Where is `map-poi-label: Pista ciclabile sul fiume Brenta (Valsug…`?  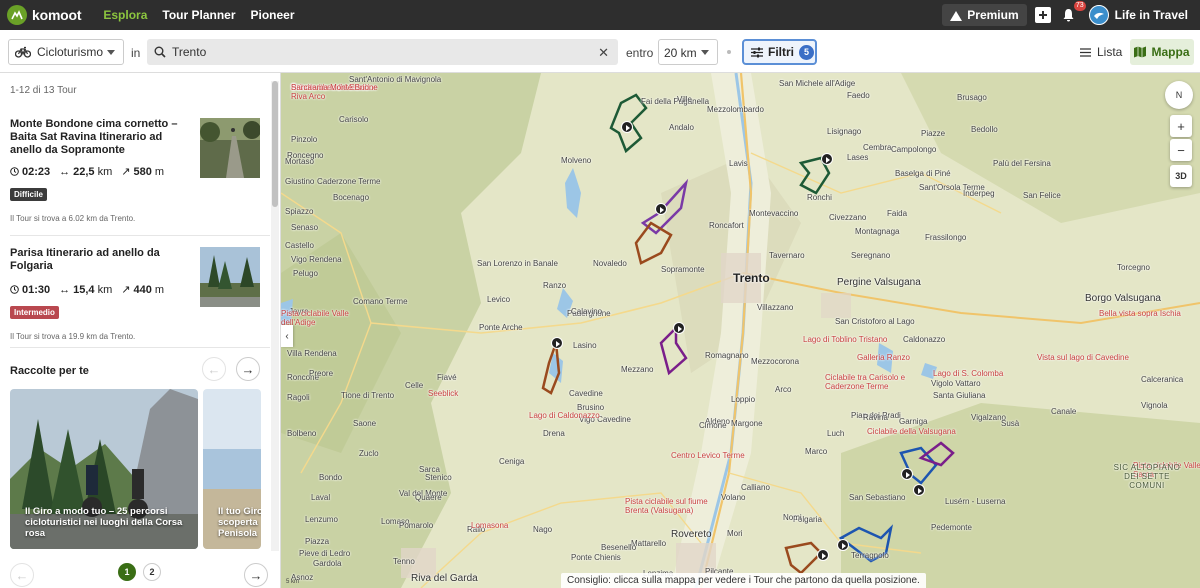 map-poi-label: Pista ciclabile sul fiume Brenta (Valsug… is located at coordinates (670, 506).